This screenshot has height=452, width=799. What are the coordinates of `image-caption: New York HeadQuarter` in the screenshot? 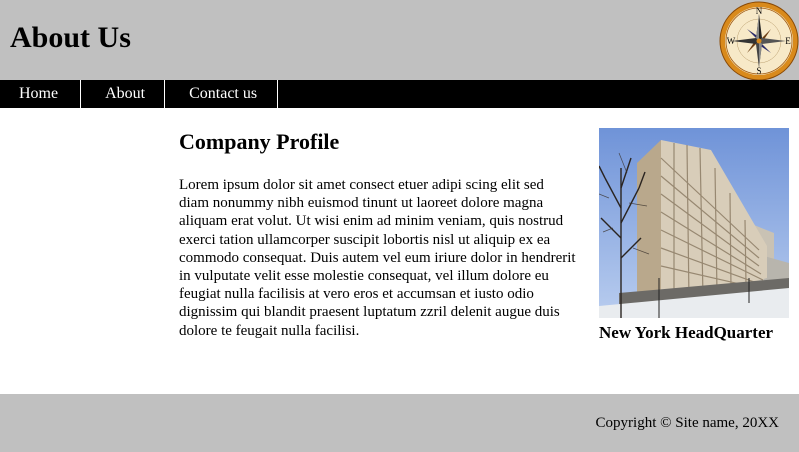 It's located at (686, 332).